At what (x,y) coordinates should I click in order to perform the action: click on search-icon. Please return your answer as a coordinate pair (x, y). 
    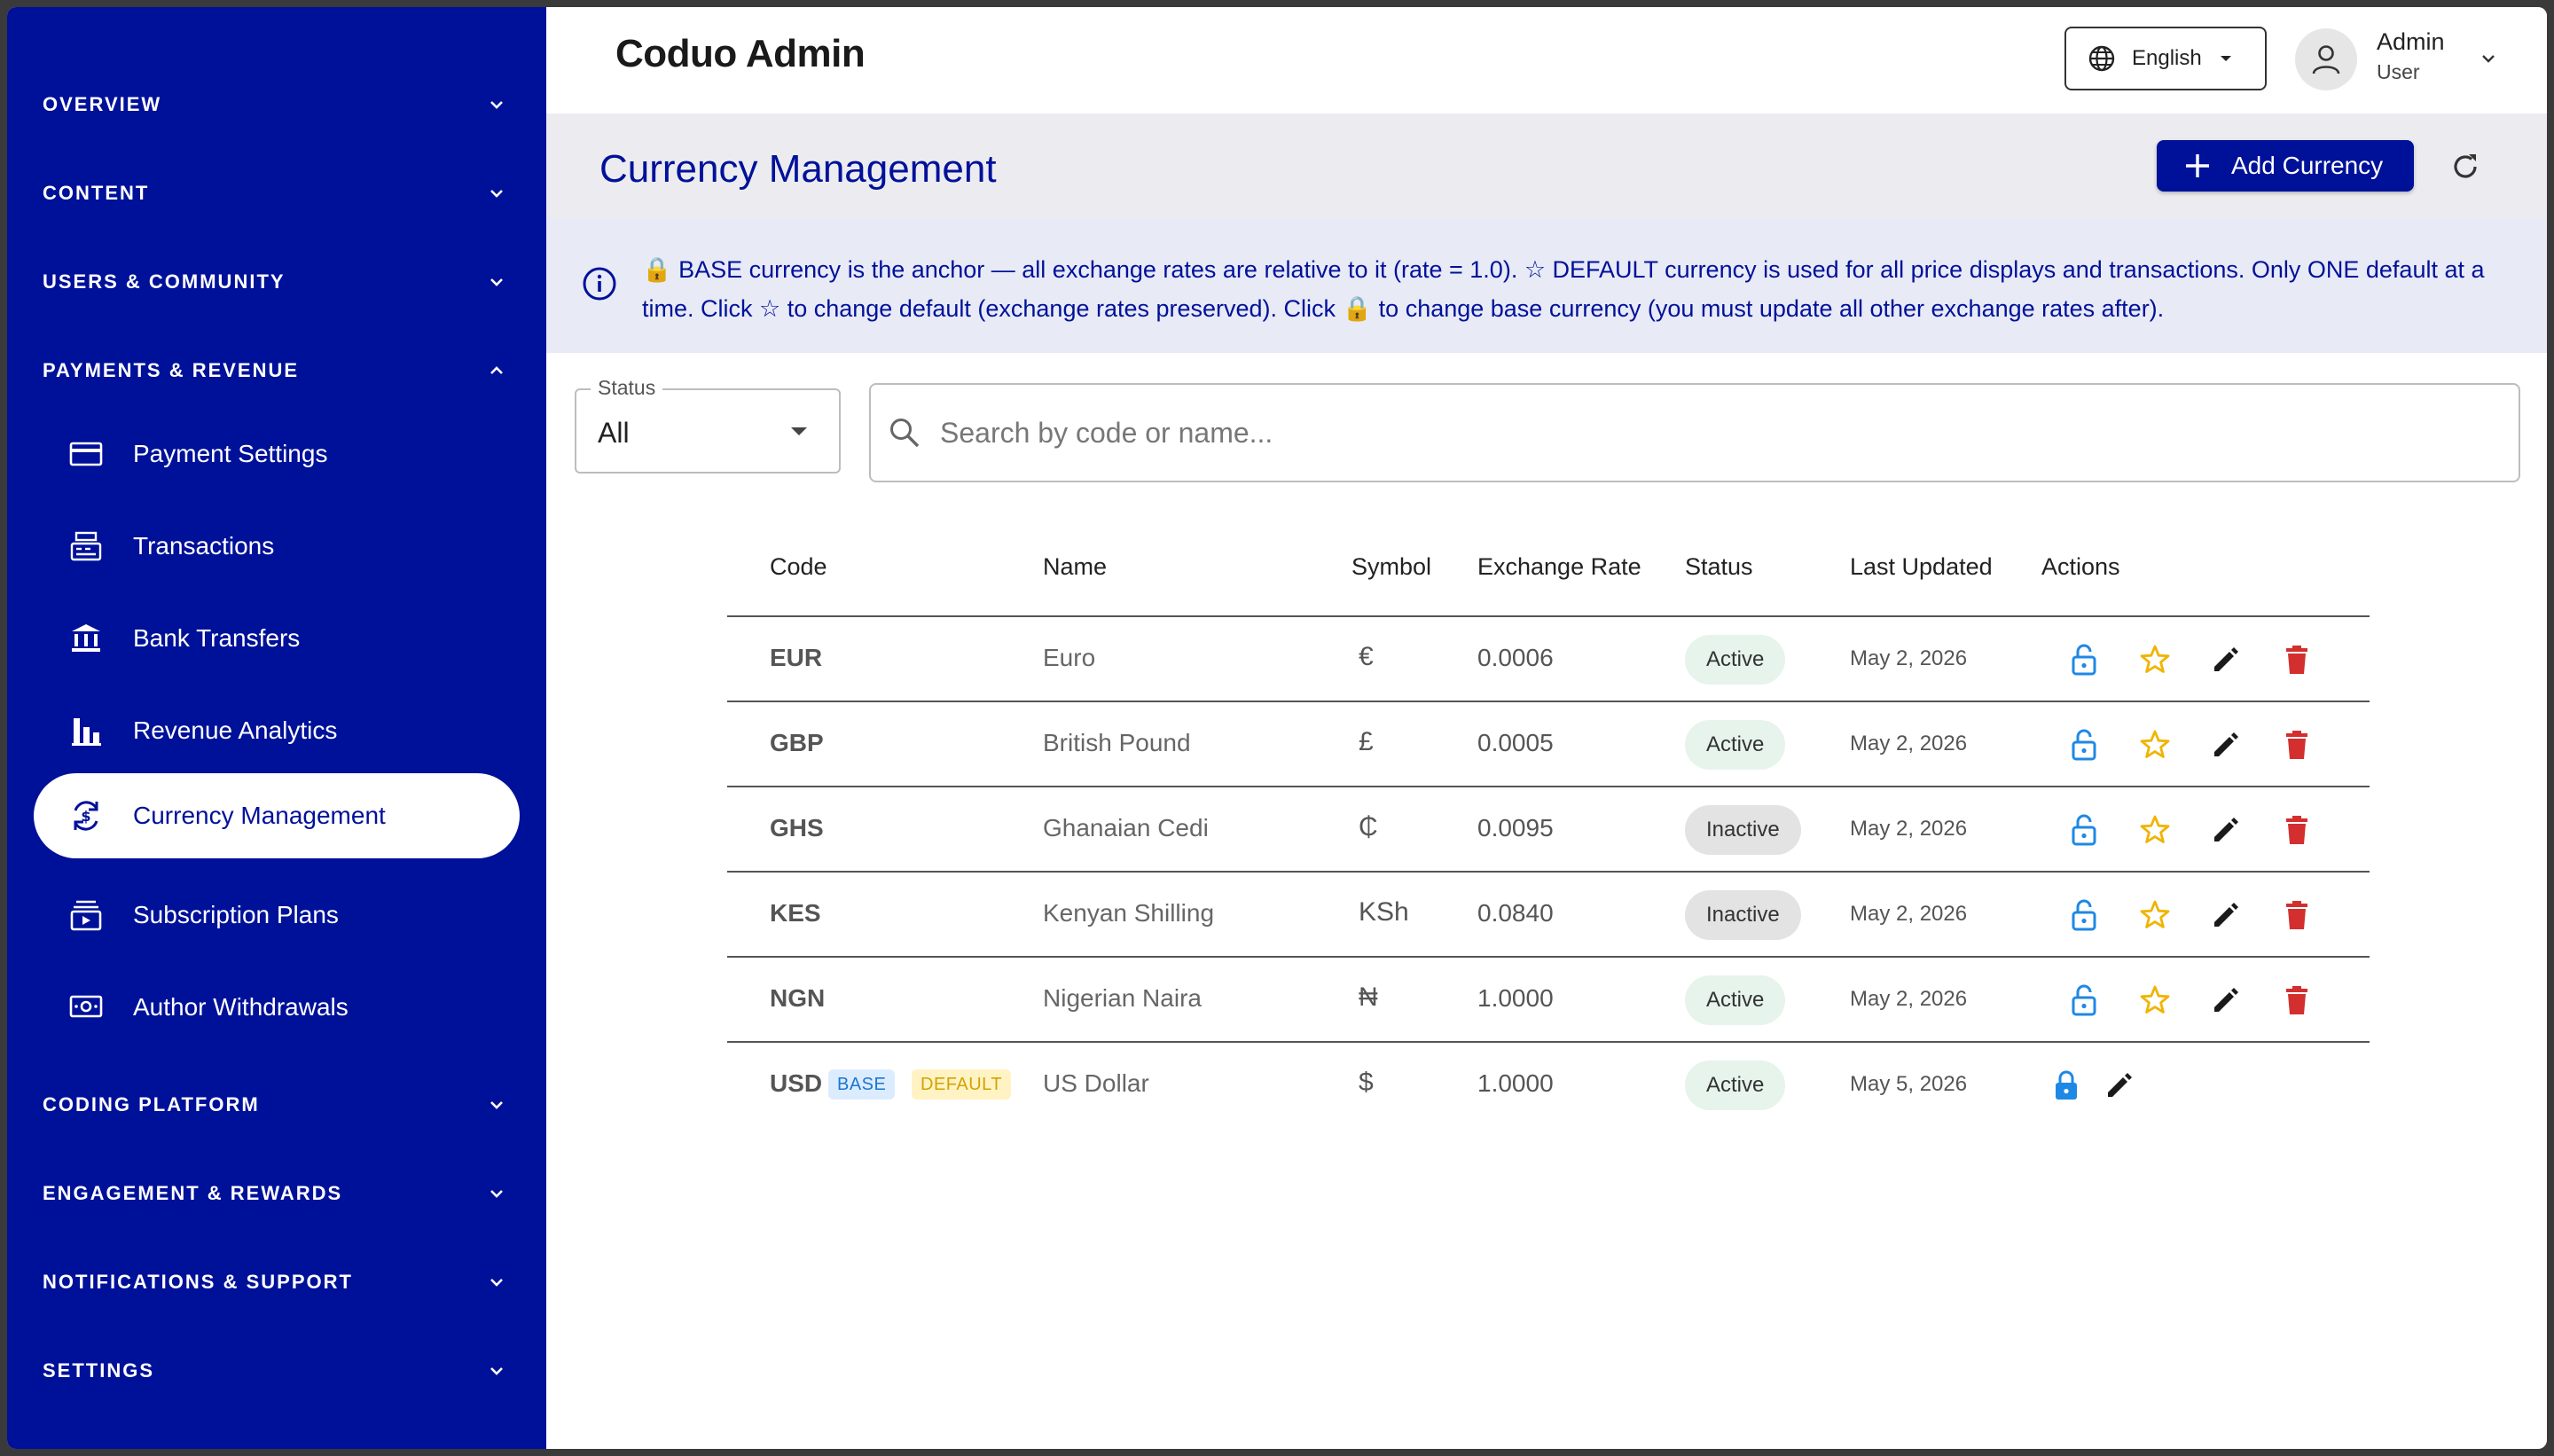
    Looking at the image, I should click on (905, 433).